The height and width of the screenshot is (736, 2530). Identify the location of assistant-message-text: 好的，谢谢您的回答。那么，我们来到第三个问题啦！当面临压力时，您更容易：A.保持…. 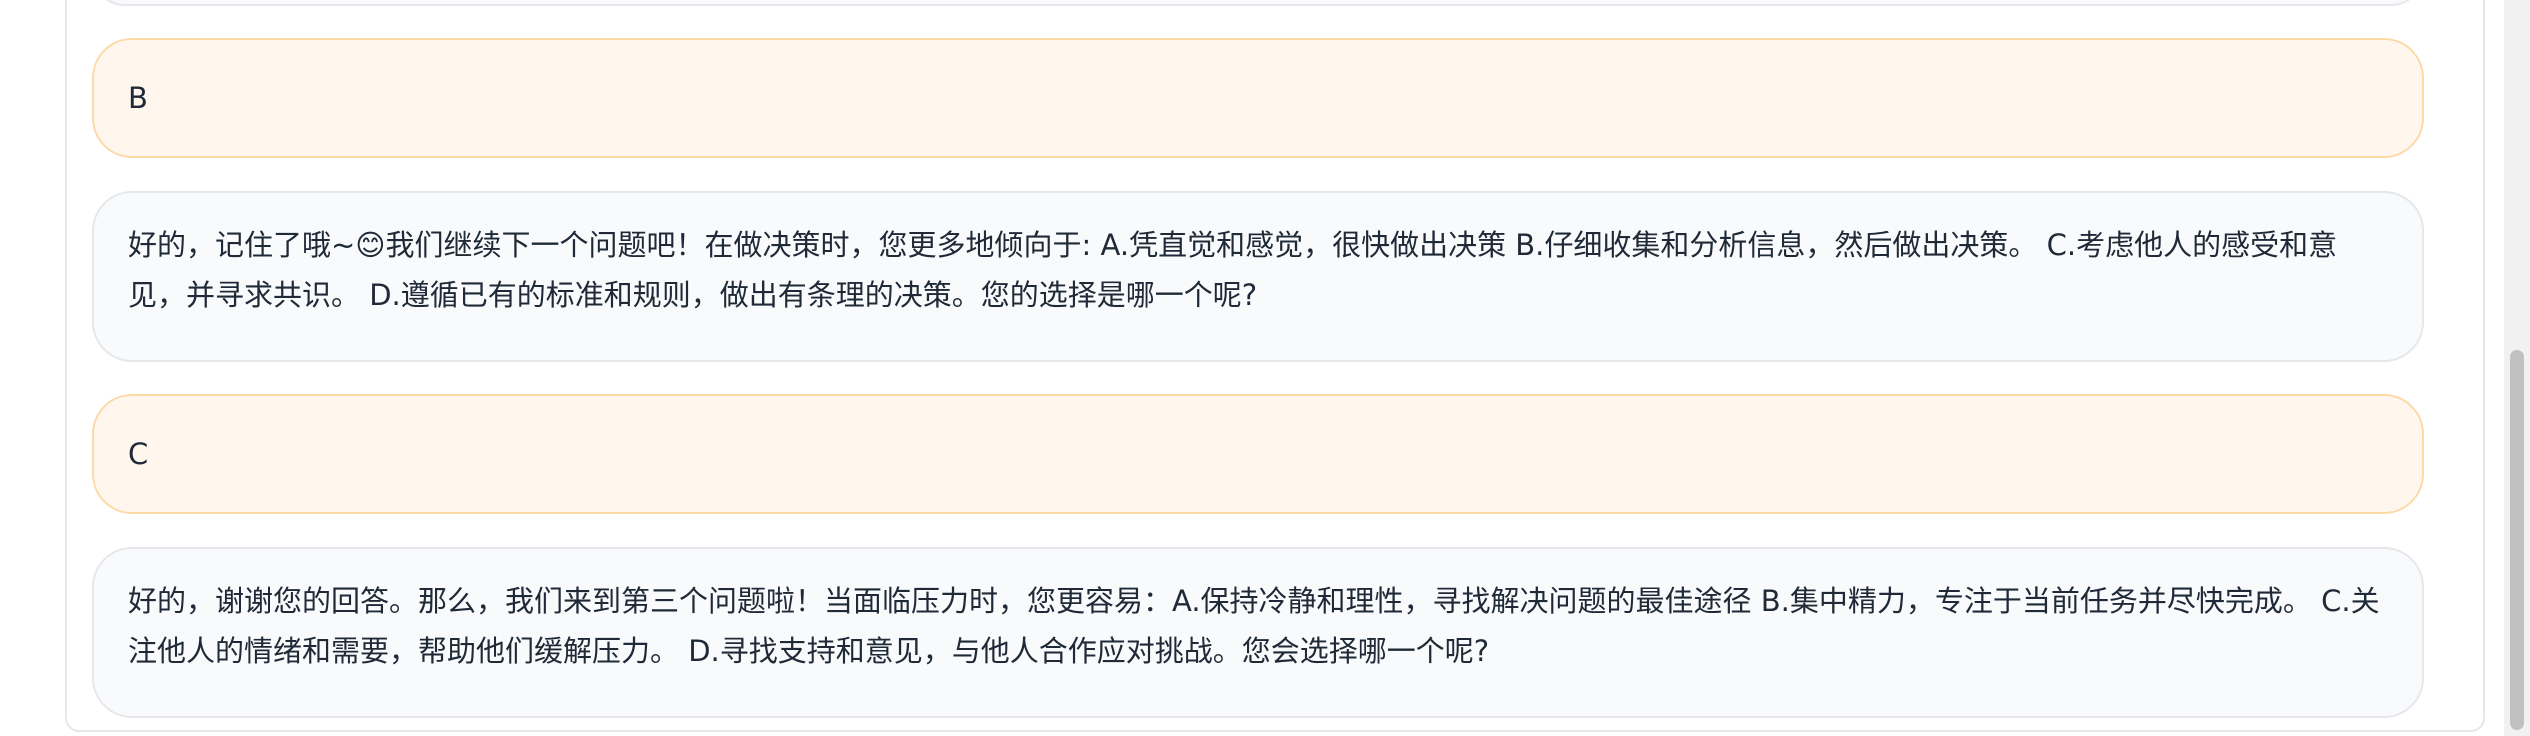
(1254, 626).